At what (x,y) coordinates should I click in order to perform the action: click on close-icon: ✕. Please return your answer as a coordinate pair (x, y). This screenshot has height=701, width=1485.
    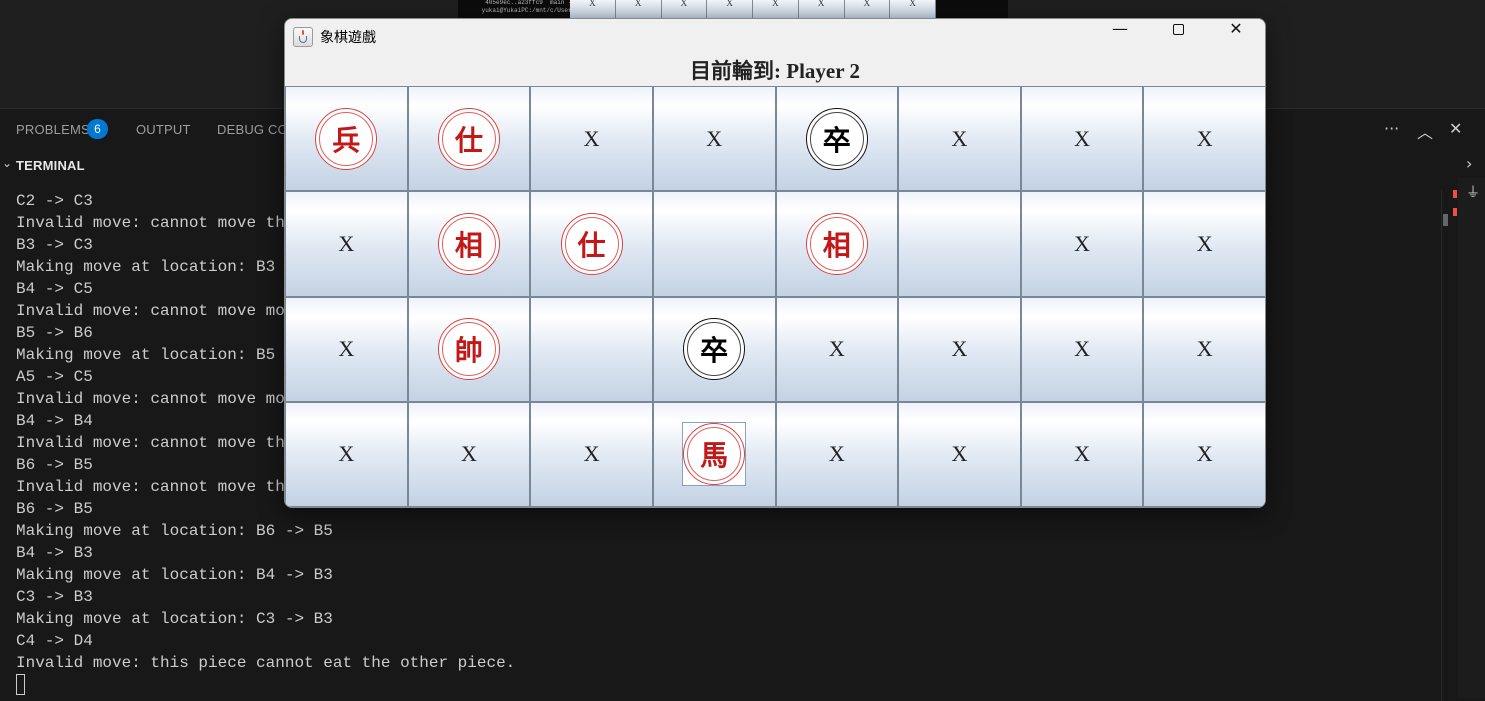
    Looking at the image, I should click on (1455, 128).